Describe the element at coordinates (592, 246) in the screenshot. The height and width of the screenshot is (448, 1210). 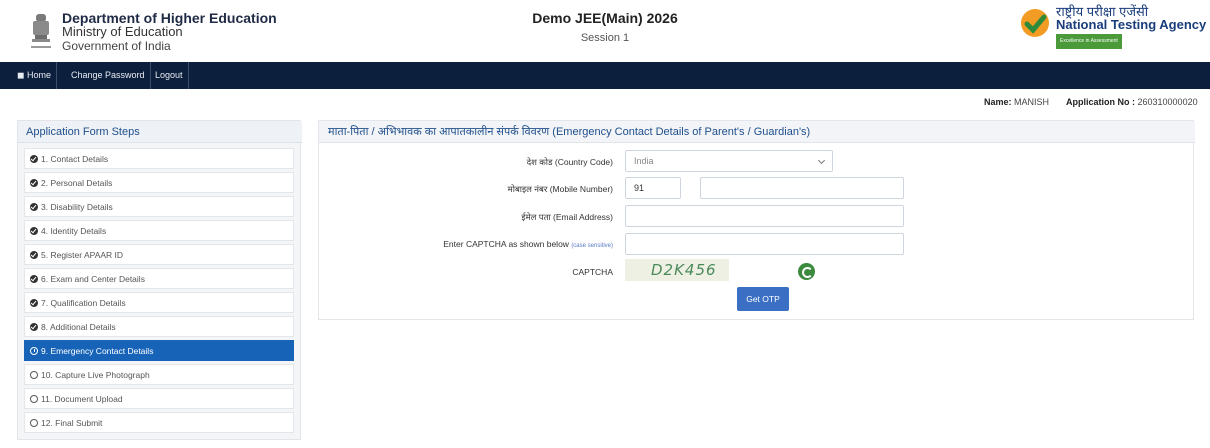
I see `case-sensitive-note: (case sensitive)` at that location.